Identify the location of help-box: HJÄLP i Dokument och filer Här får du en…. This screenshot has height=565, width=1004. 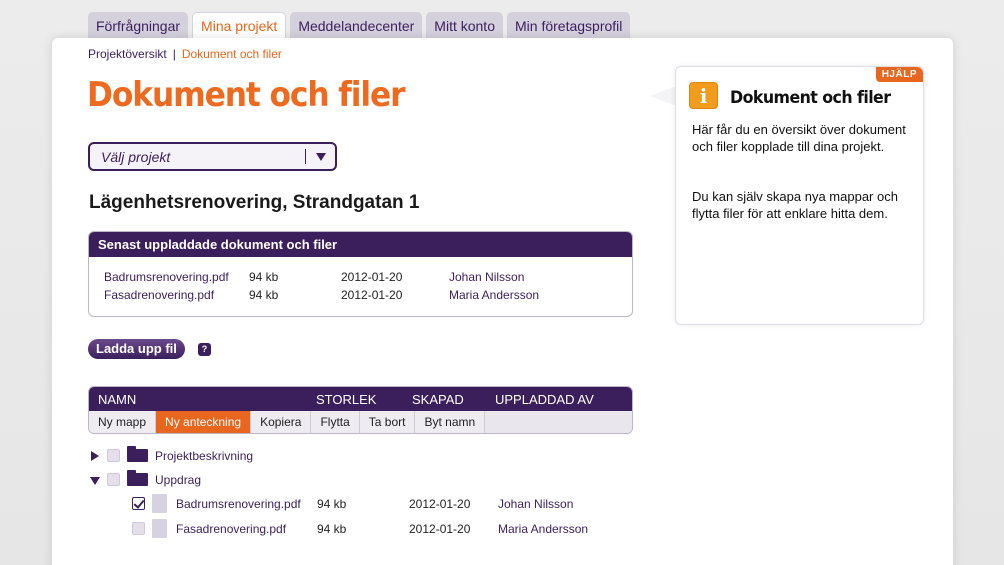
(799, 195).